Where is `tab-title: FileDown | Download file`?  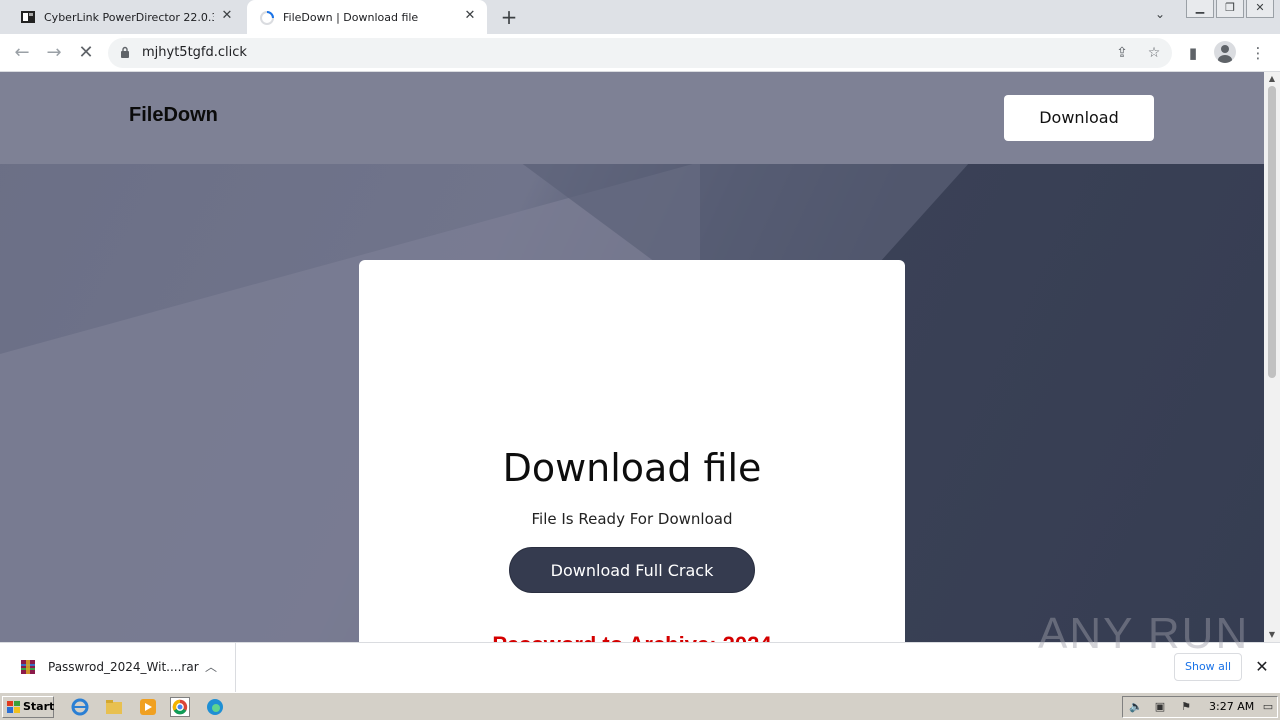
tab-title: FileDown | Download file is located at coordinates (351, 17).